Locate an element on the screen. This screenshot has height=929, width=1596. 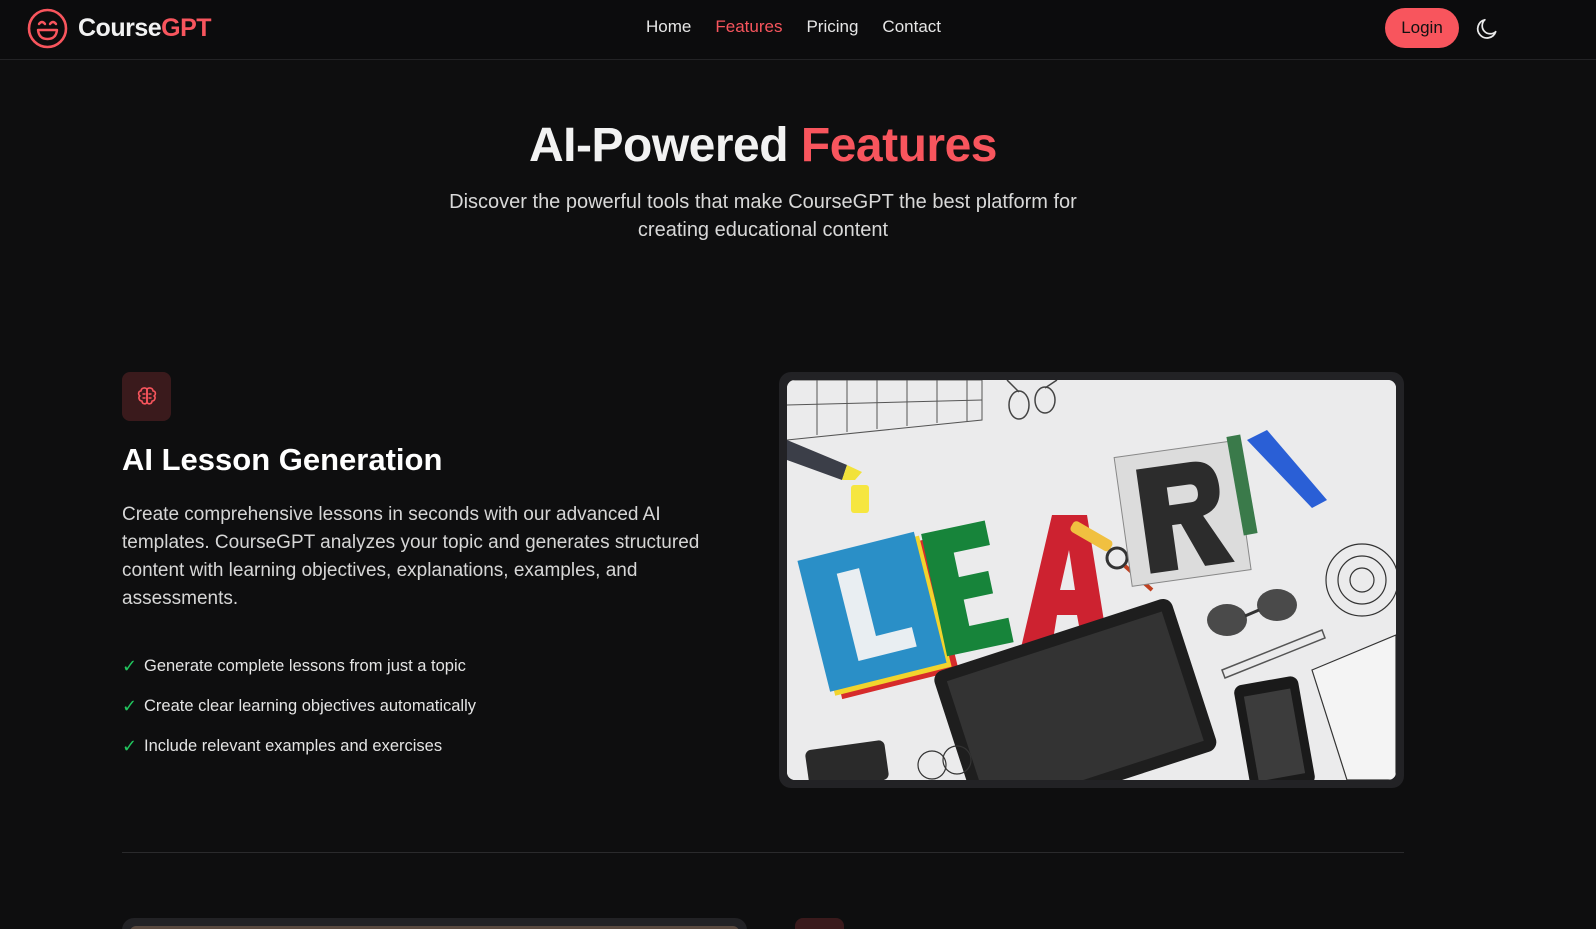
brain-icon is located at coordinates (146, 395).